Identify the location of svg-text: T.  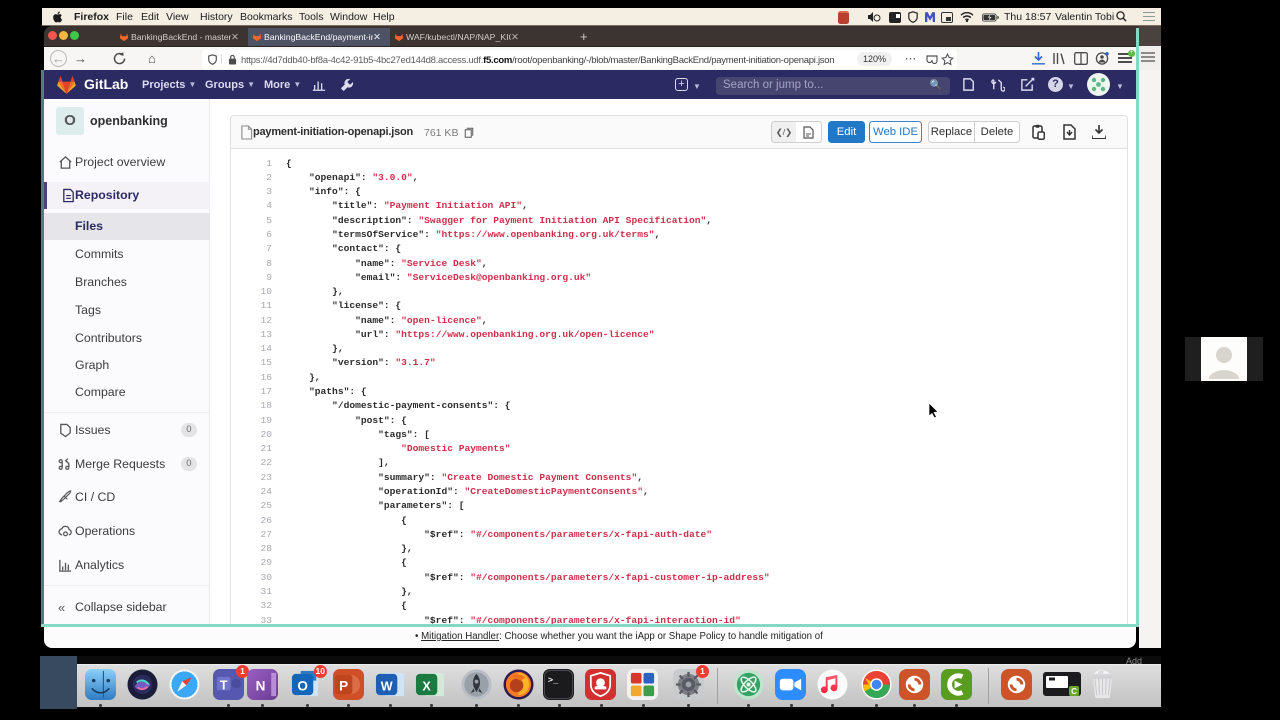
(224, 685).